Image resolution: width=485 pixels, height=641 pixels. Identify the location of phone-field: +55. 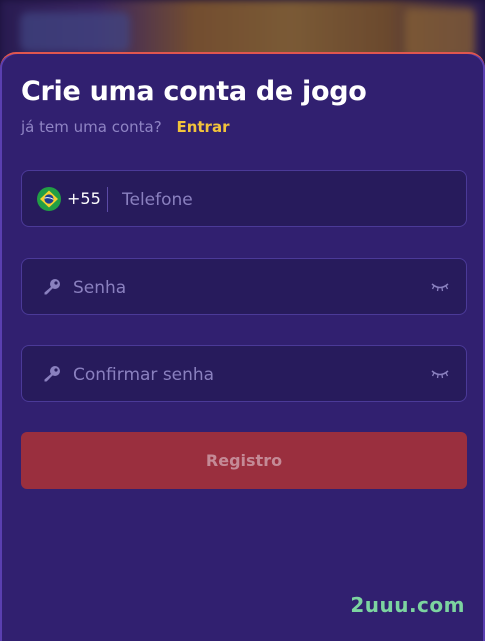
(244, 199).